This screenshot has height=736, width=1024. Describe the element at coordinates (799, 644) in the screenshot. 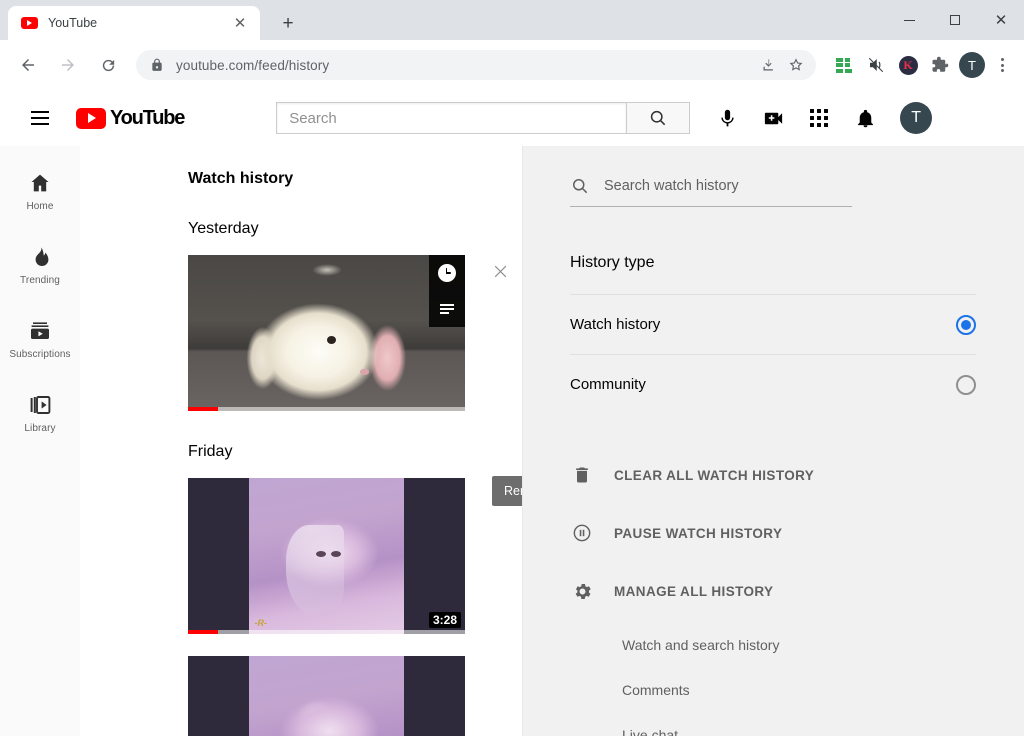

I see `link-watch-and-search-history: Watch and search history` at that location.